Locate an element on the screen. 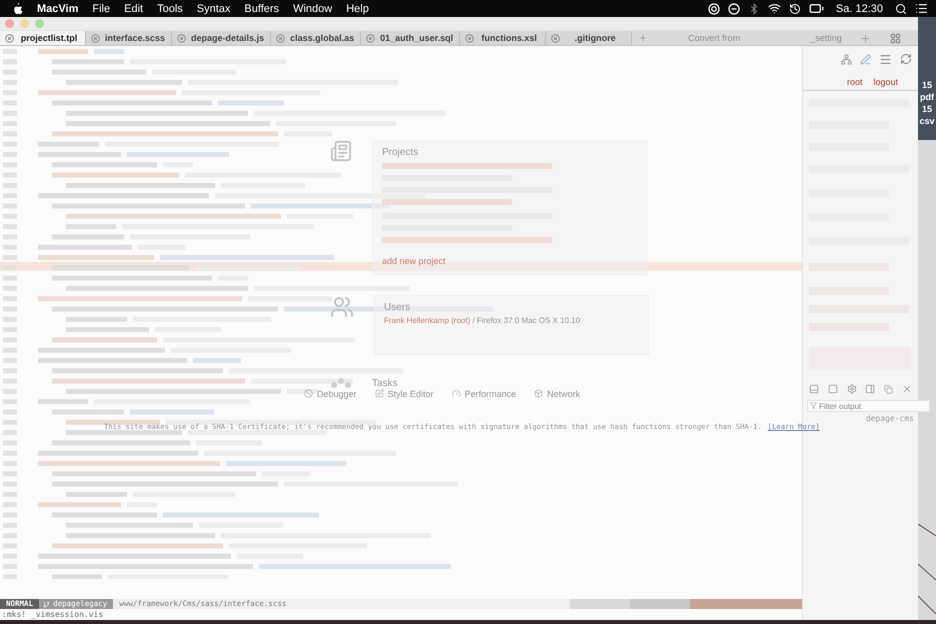  editor-tab: 01_auth_user.sql is located at coordinates (410, 38).